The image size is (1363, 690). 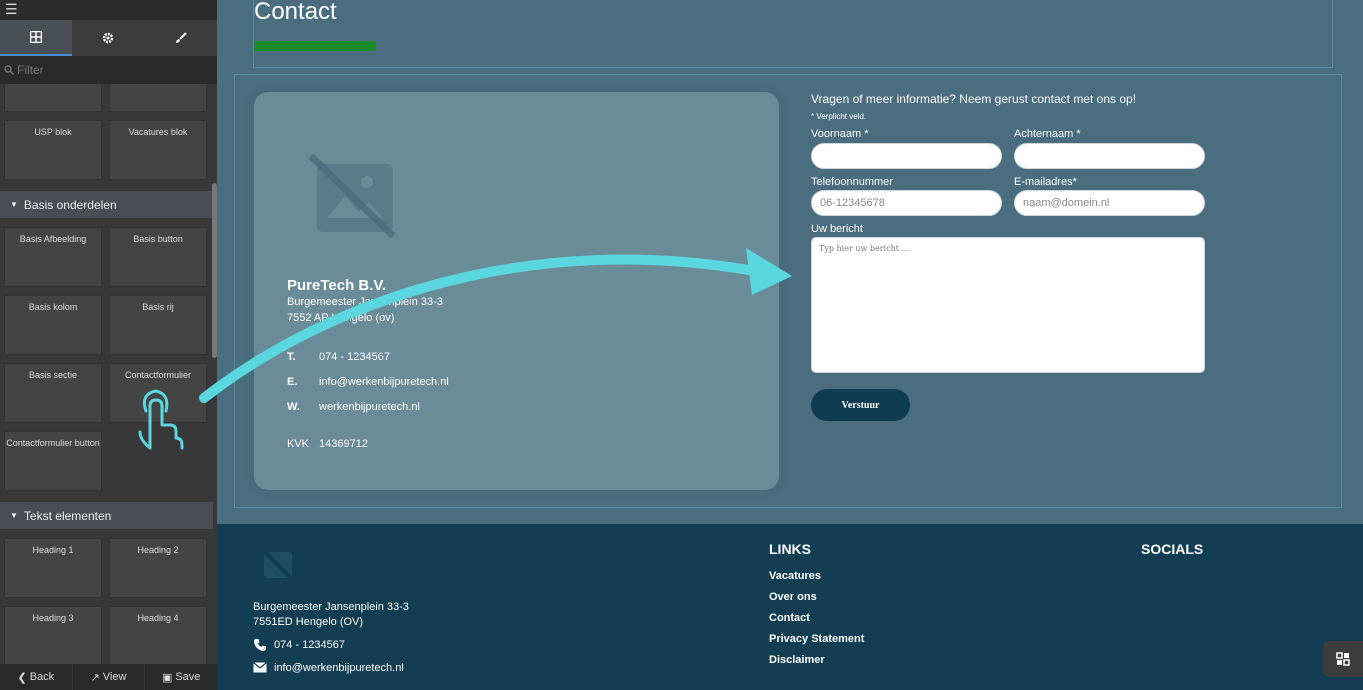 What do you see at coordinates (1172, 549) in the screenshot?
I see `socials-heading: SOCIALS` at bounding box center [1172, 549].